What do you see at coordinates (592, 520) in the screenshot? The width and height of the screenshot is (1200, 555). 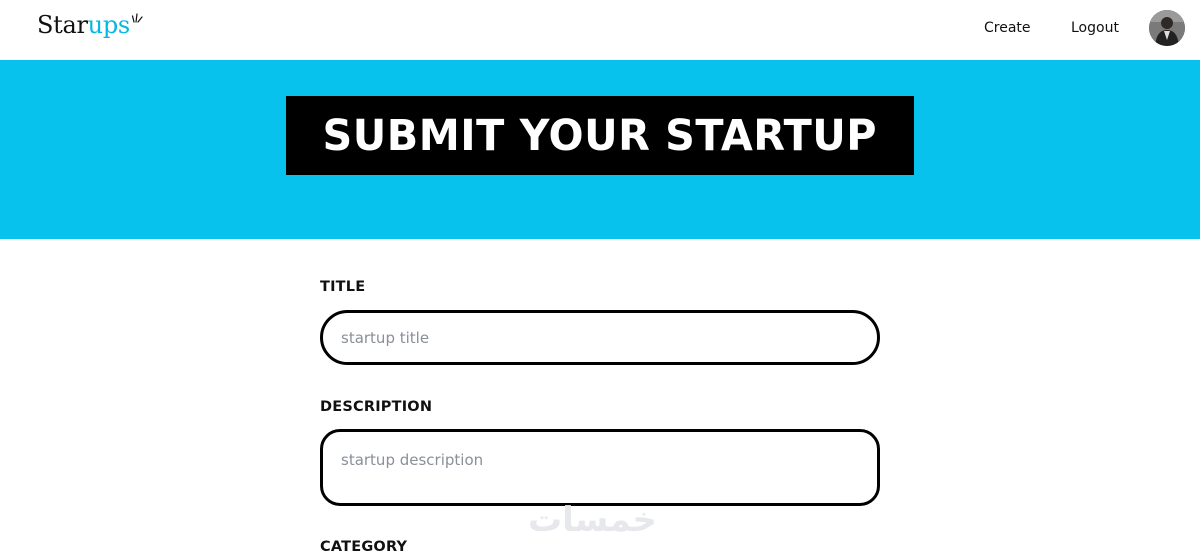 I see `watermark: خمسات` at bounding box center [592, 520].